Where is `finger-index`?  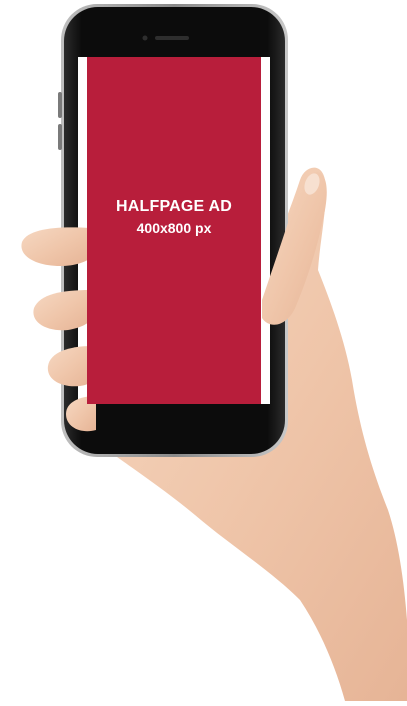
finger-index is located at coordinates (55, 246).